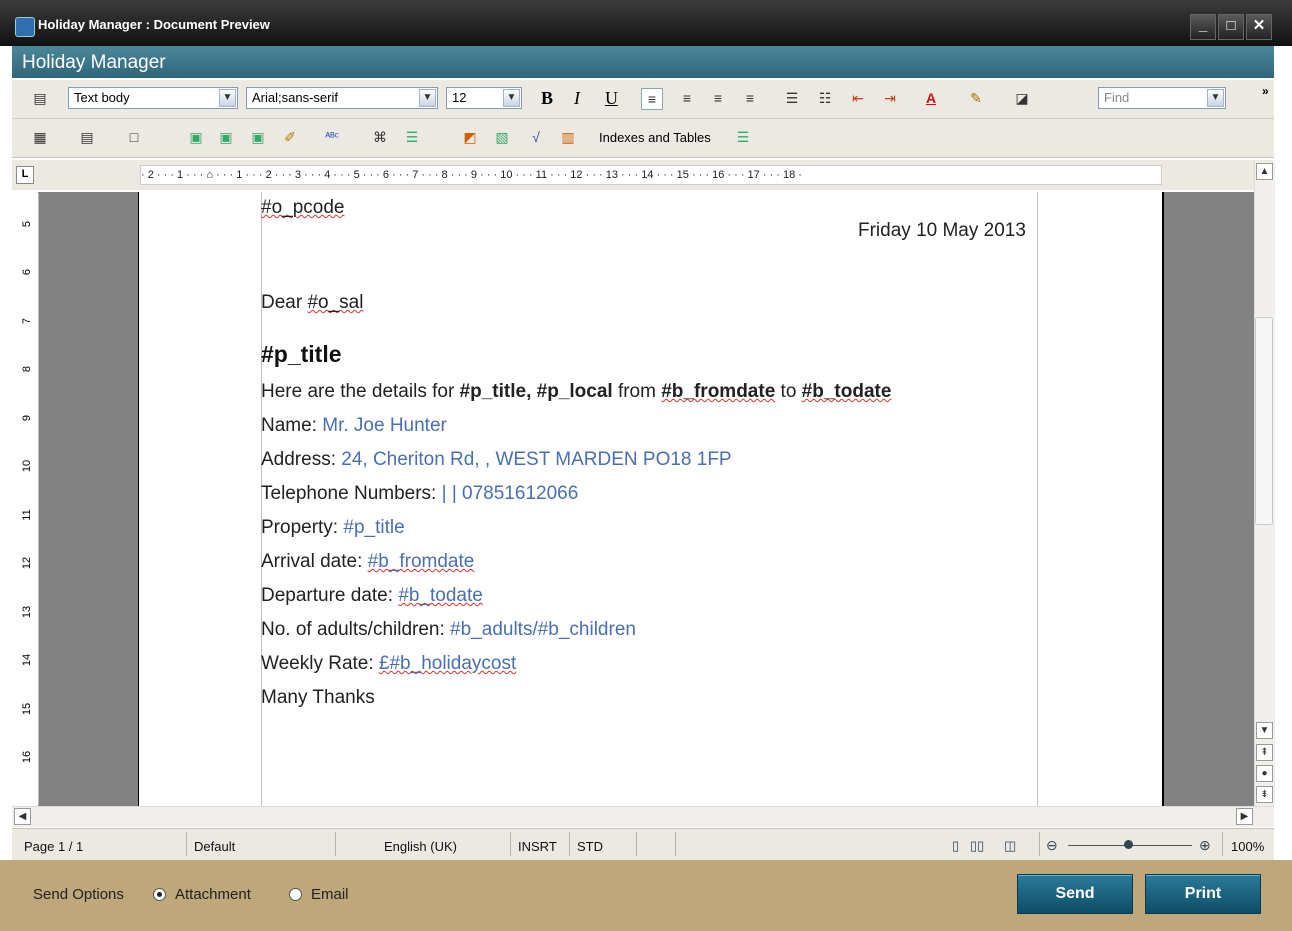  Describe the element at coordinates (536, 137) in the screenshot. I see `formula-icon: √` at that location.